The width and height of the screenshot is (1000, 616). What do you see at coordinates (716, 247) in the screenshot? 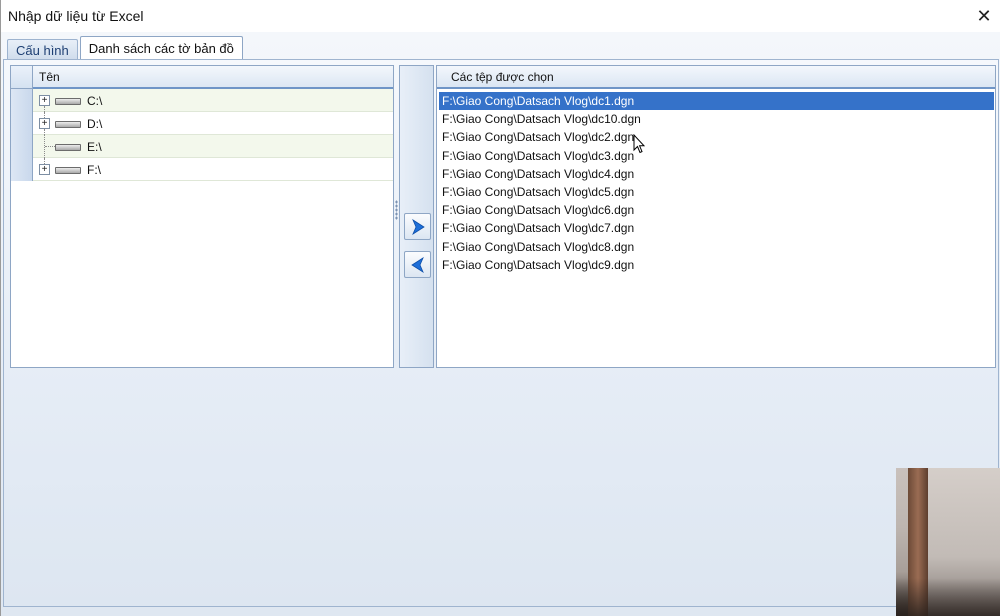
I see `file-list-item: F:\Giao Cong\Datsach Vlog\dc8.dgn` at bounding box center [716, 247].